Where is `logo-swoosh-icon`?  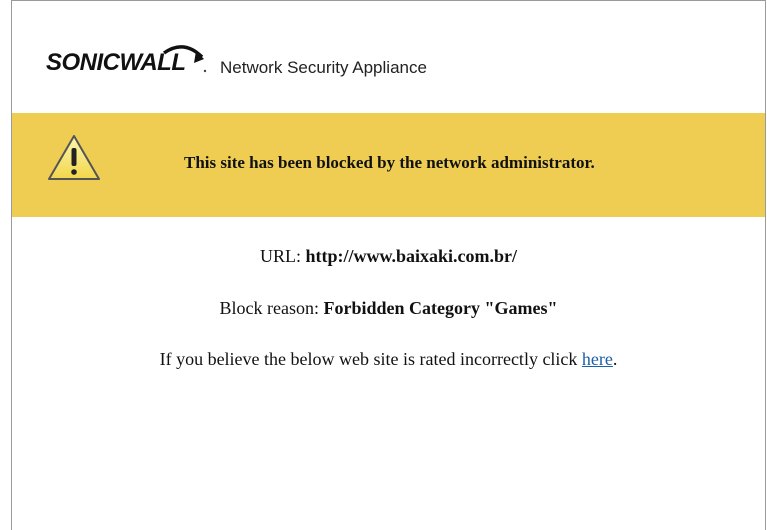 logo-swoosh-icon is located at coordinates (184, 59).